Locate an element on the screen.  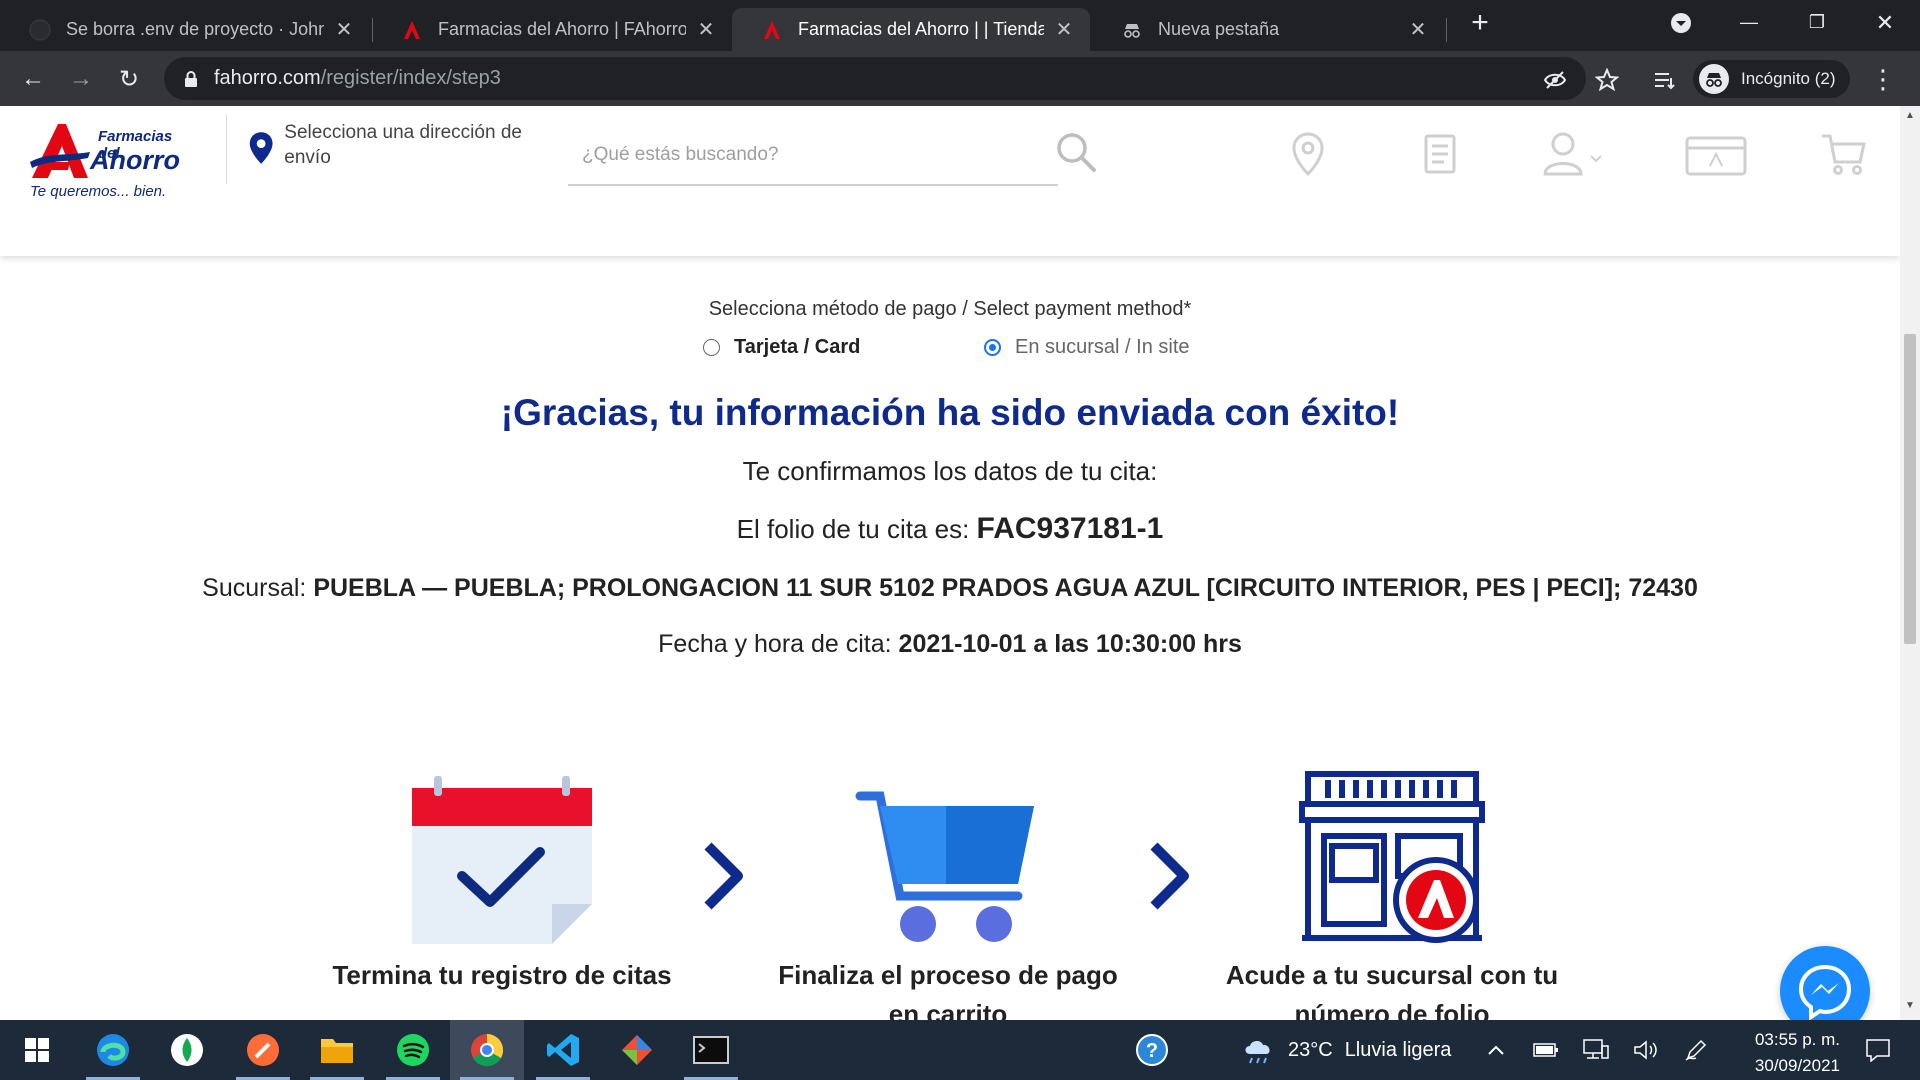
edge-icon is located at coordinates (113, 1050).